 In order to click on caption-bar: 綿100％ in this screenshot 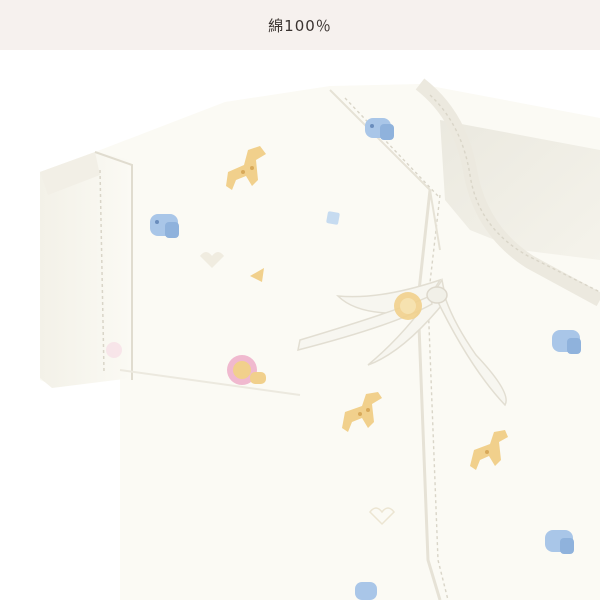, I will do `click(300, 25)`.